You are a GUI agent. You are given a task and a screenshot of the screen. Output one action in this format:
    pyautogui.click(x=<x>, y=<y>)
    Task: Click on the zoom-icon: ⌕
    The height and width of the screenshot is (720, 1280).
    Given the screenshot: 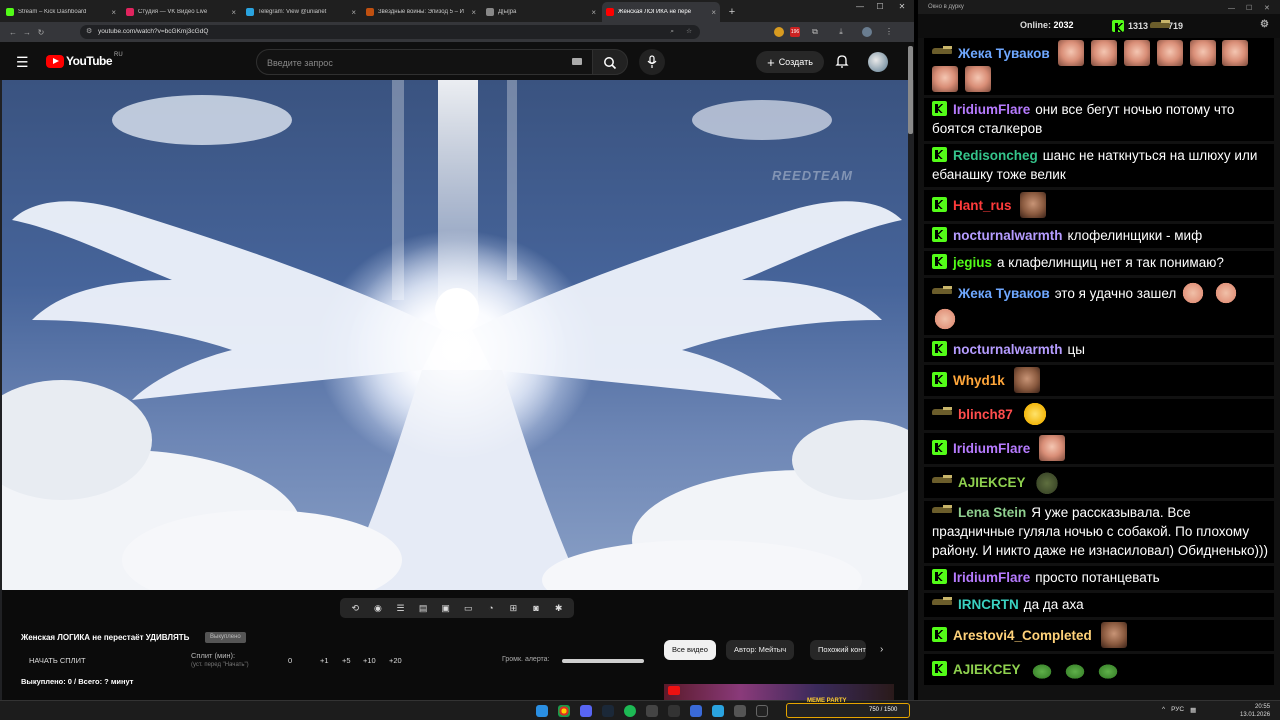 What is the action you would take?
    pyautogui.click(x=672, y=32)
    